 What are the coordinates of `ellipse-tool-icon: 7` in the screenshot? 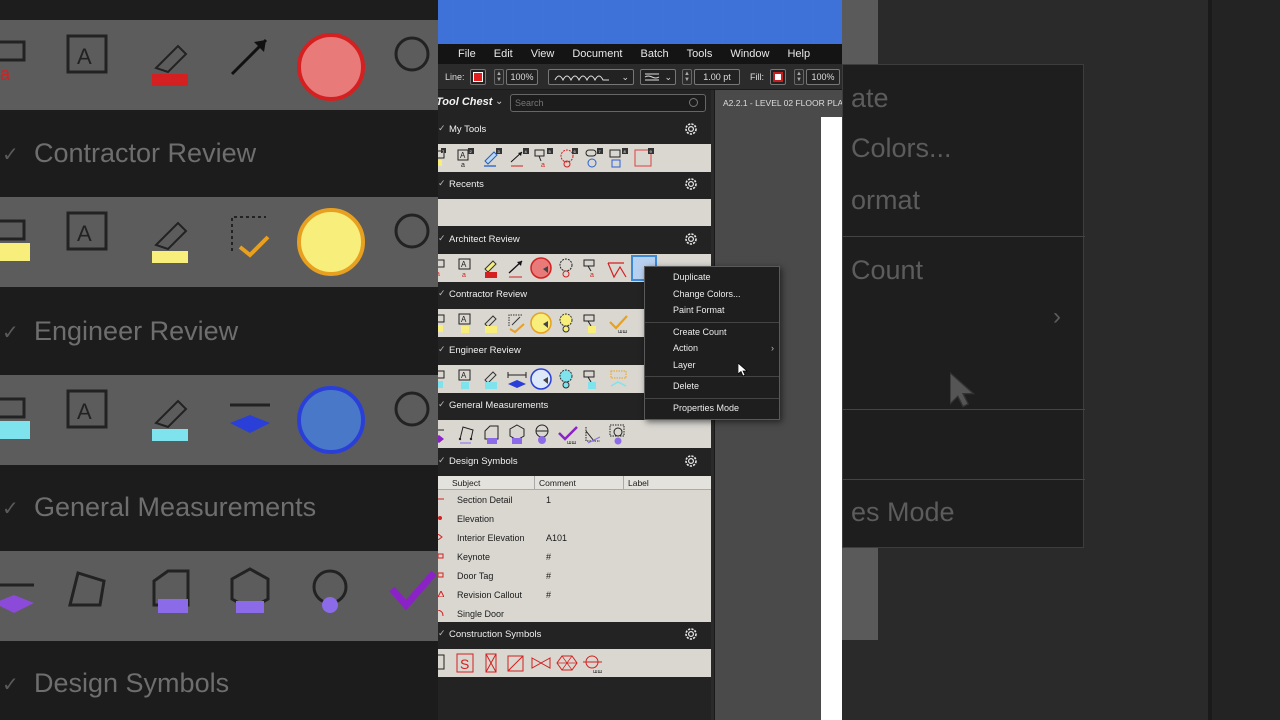 It's located at (594, 158).